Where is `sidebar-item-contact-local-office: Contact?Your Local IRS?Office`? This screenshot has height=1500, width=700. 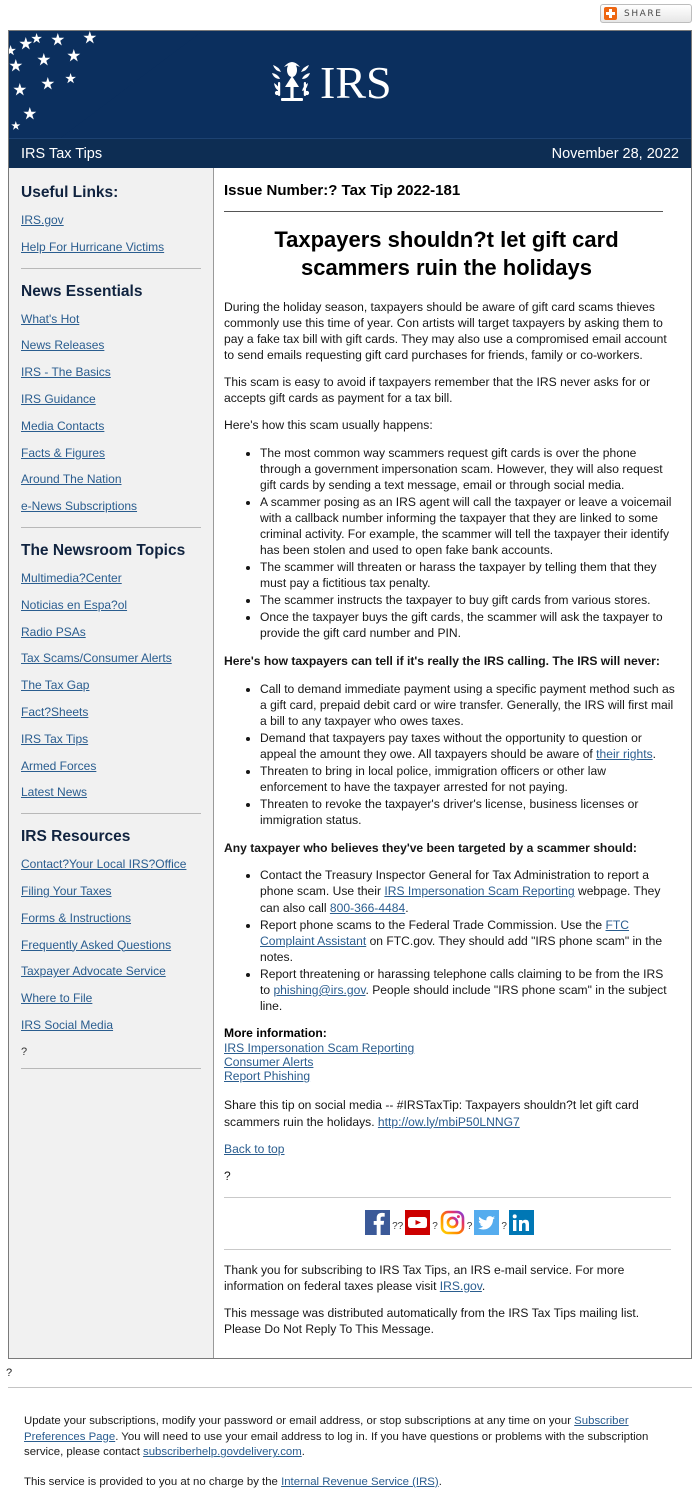 sidebar-item-contact-local-office: Contact?Your Local IRS?Office is located at coordinates (112, 864).